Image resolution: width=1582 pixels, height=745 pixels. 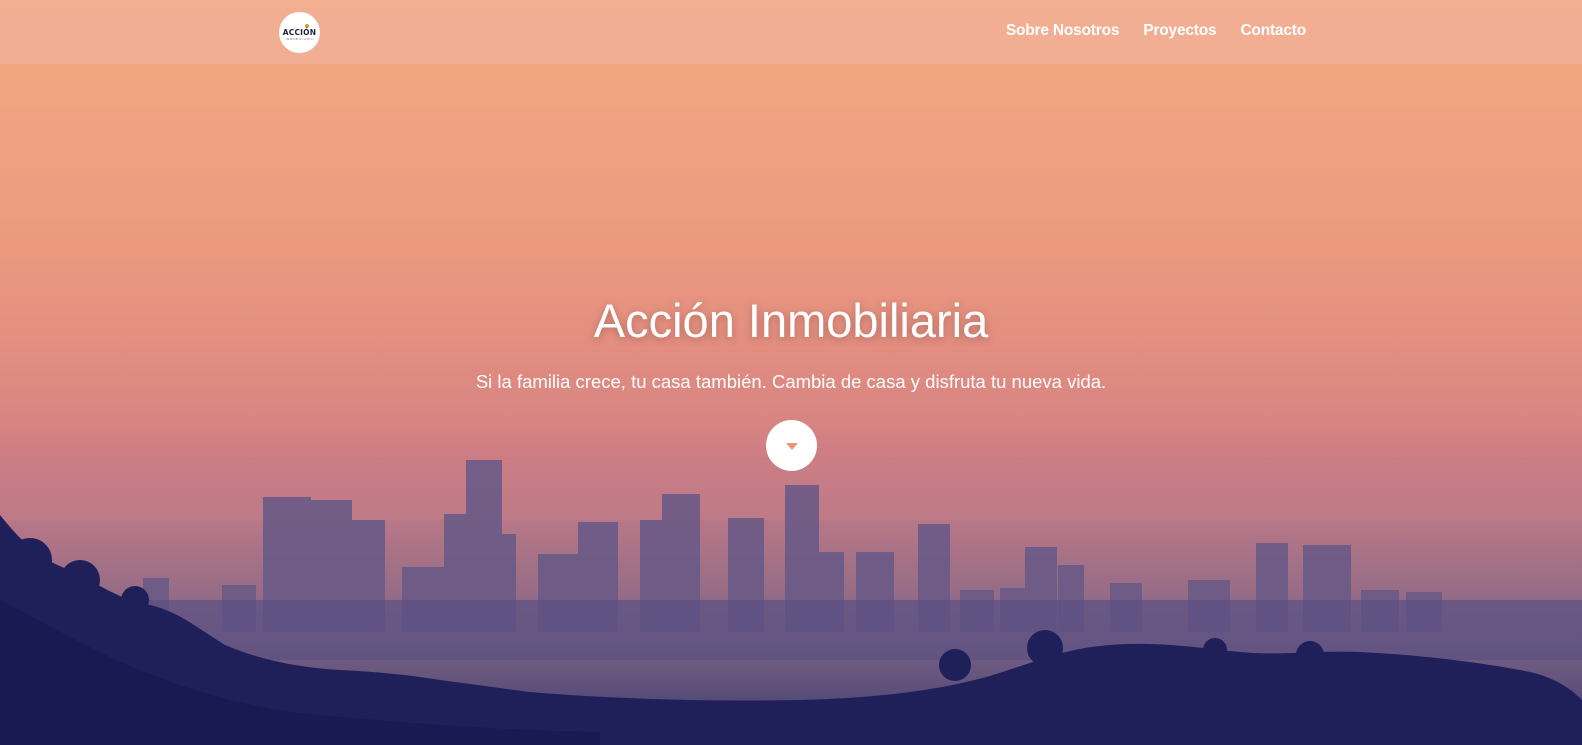 I want to click on scroll-down-button, so click(x=791, y=445).